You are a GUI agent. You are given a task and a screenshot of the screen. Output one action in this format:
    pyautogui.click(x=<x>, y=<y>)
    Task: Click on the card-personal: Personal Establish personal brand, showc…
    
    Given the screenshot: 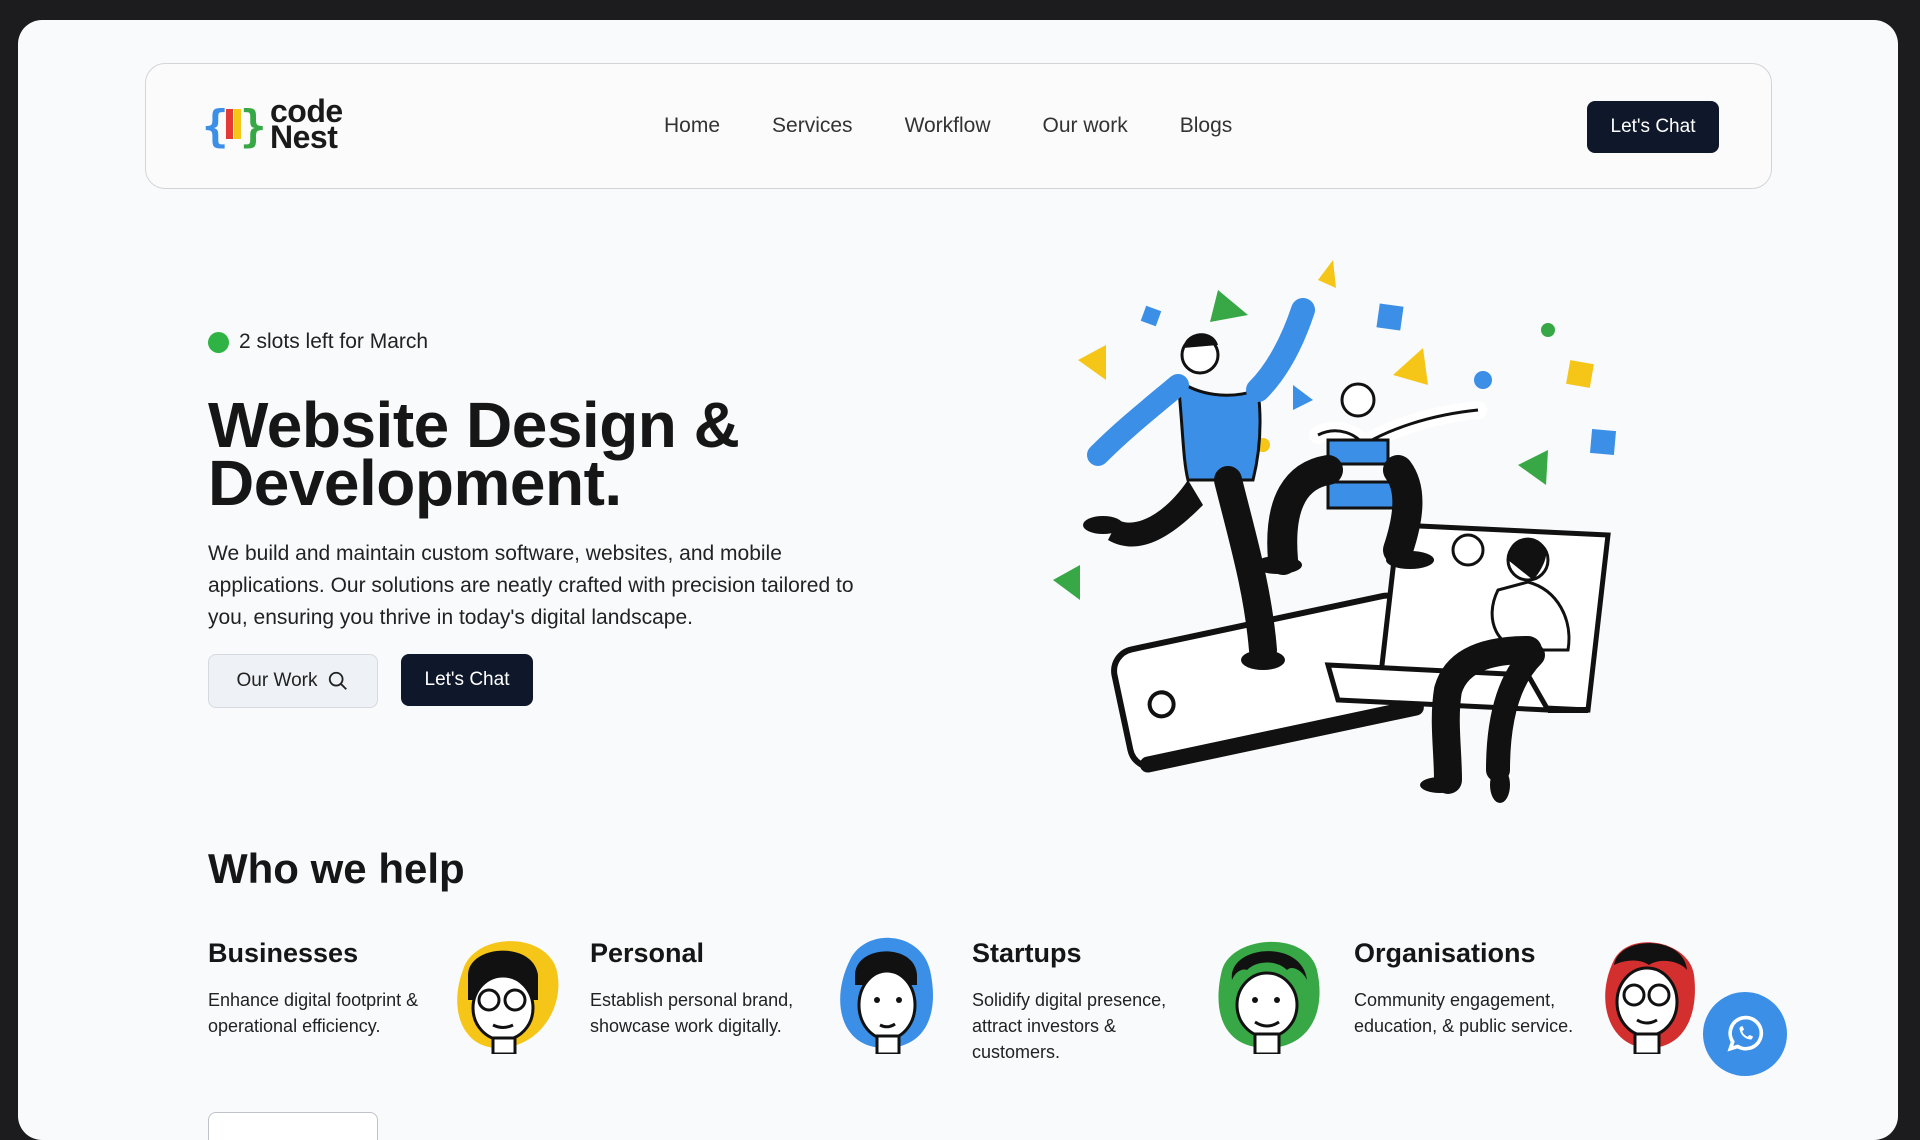 What is the action you would take?
    pyautogui.click(x=775, y=1017)
    